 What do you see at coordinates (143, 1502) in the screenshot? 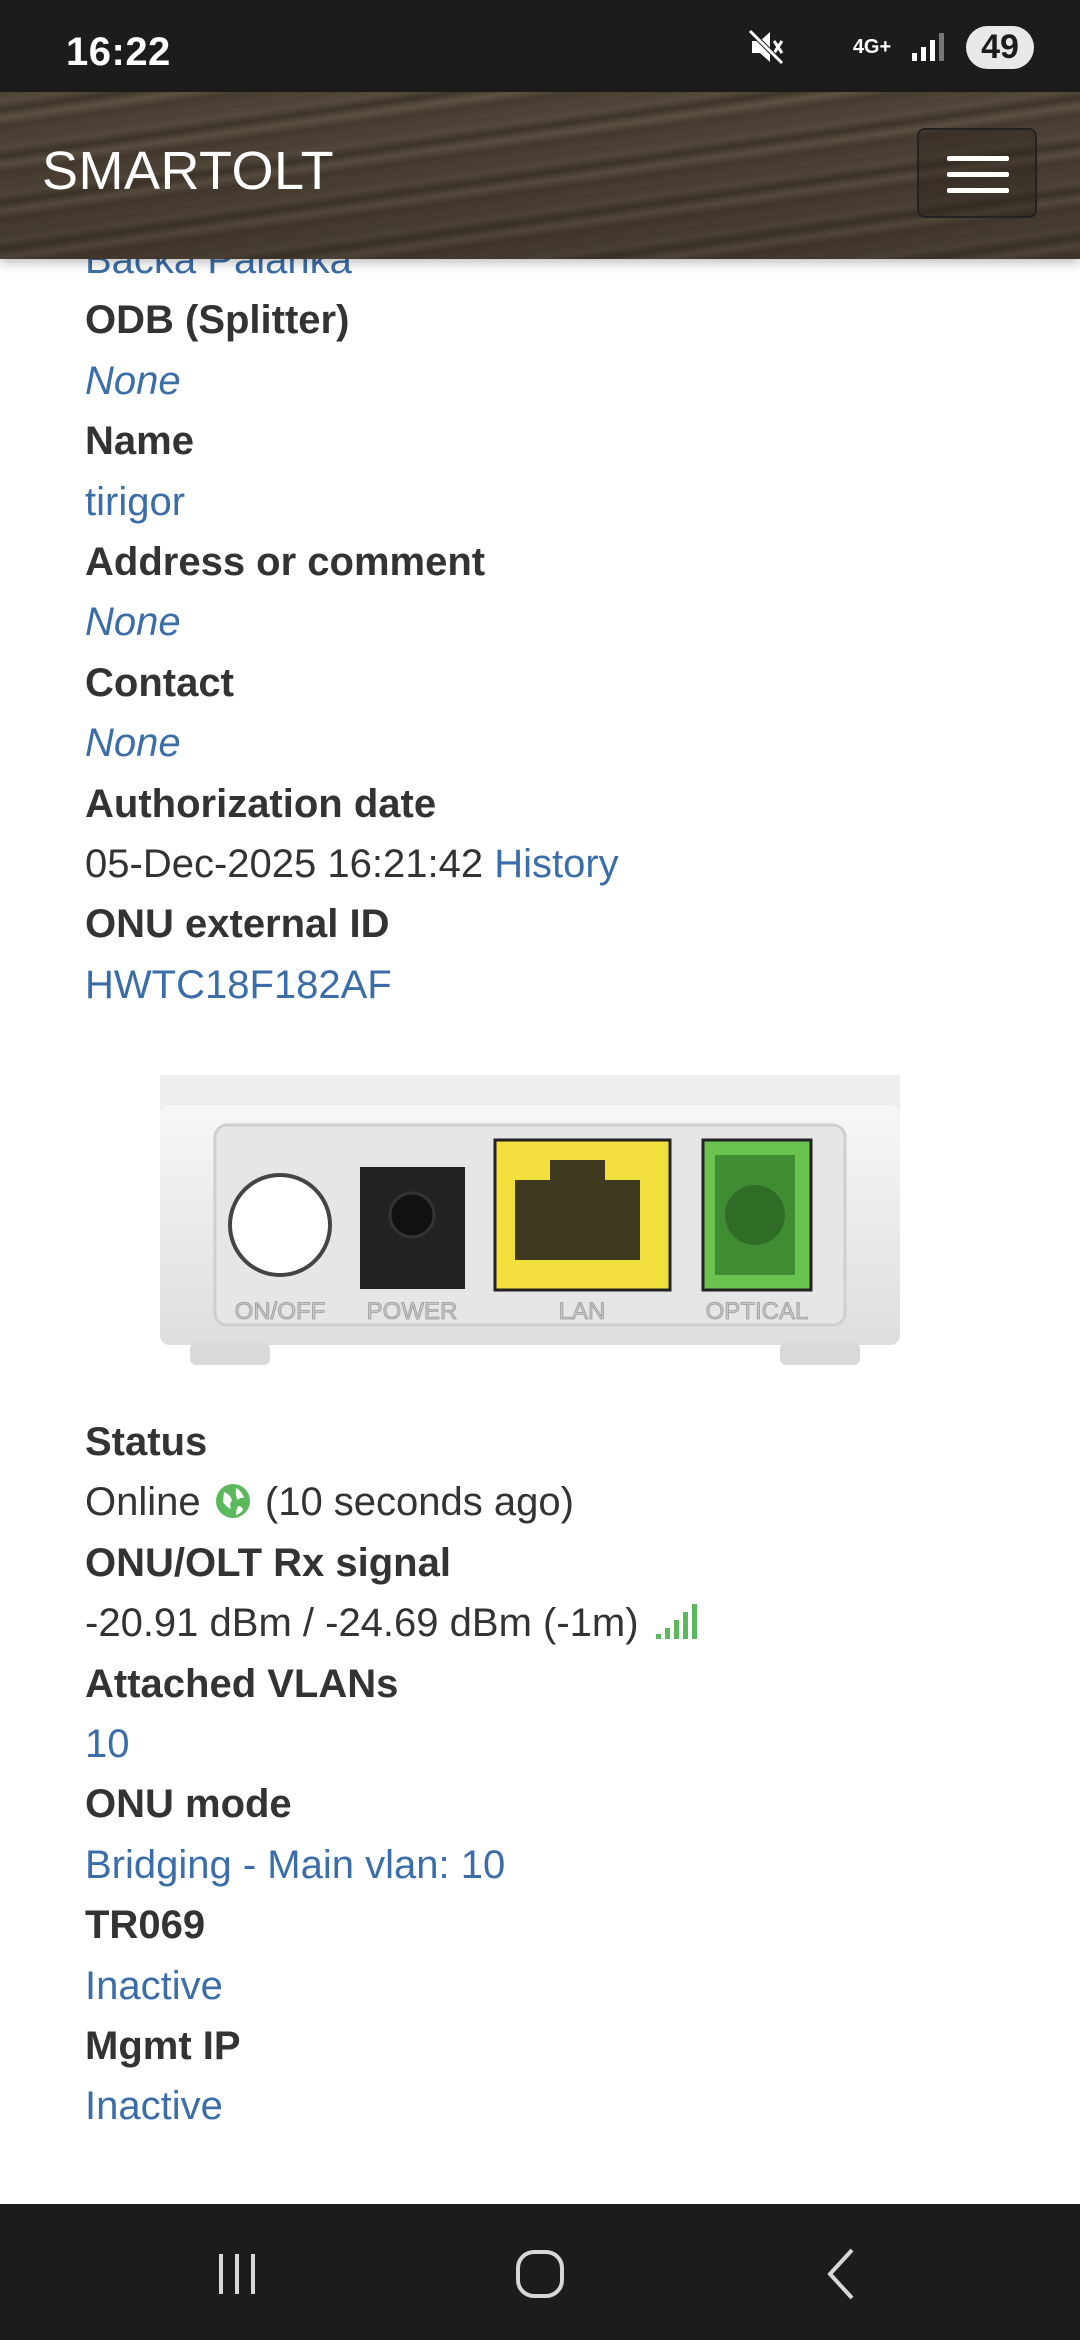
I see `status-value: Online` at bounding box center [143, 1502].